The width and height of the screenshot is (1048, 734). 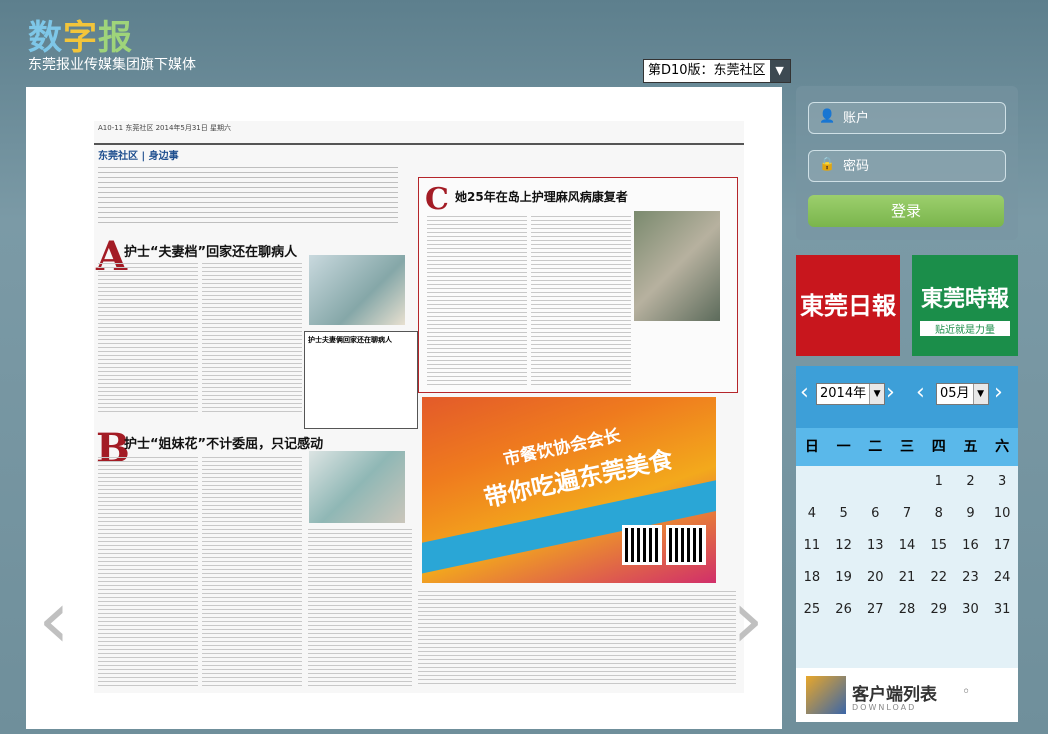 What do you see at coordinates (875, 610) in the screenshot?
I see `calendar-day: 27` at bounding box center [875, 610].